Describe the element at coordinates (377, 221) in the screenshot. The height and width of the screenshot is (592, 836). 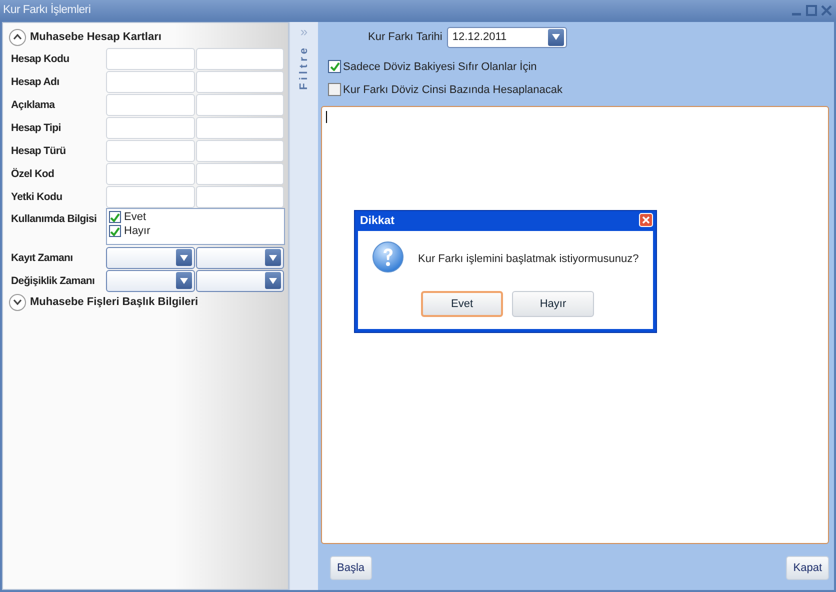
I see `dialog-title: Dikkat` at that location.